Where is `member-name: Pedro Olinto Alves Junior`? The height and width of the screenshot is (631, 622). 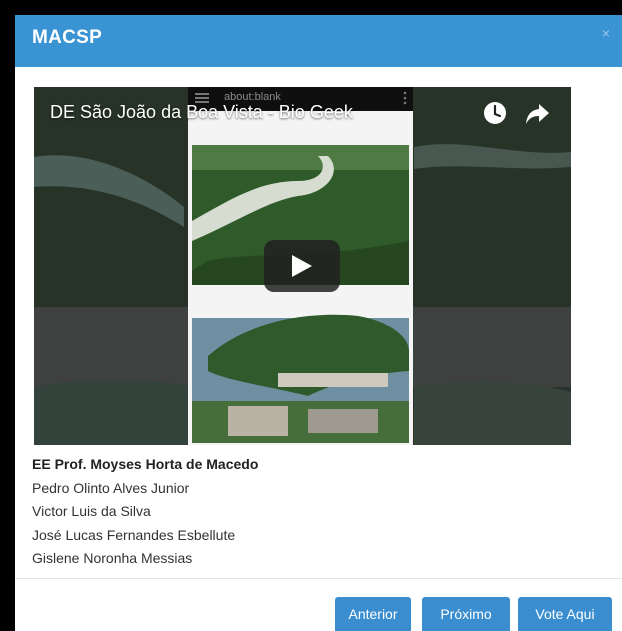
member-name: Pedro Olinto Alves Junior is located at coordinates (111, 487).